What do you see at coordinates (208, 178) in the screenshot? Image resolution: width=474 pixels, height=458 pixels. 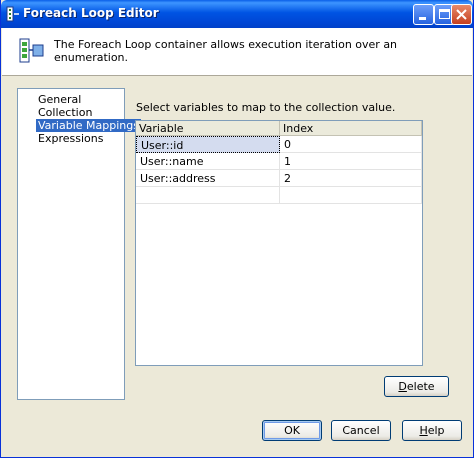 I see `variable-cell: User::address` at bounding box center [208, 178].